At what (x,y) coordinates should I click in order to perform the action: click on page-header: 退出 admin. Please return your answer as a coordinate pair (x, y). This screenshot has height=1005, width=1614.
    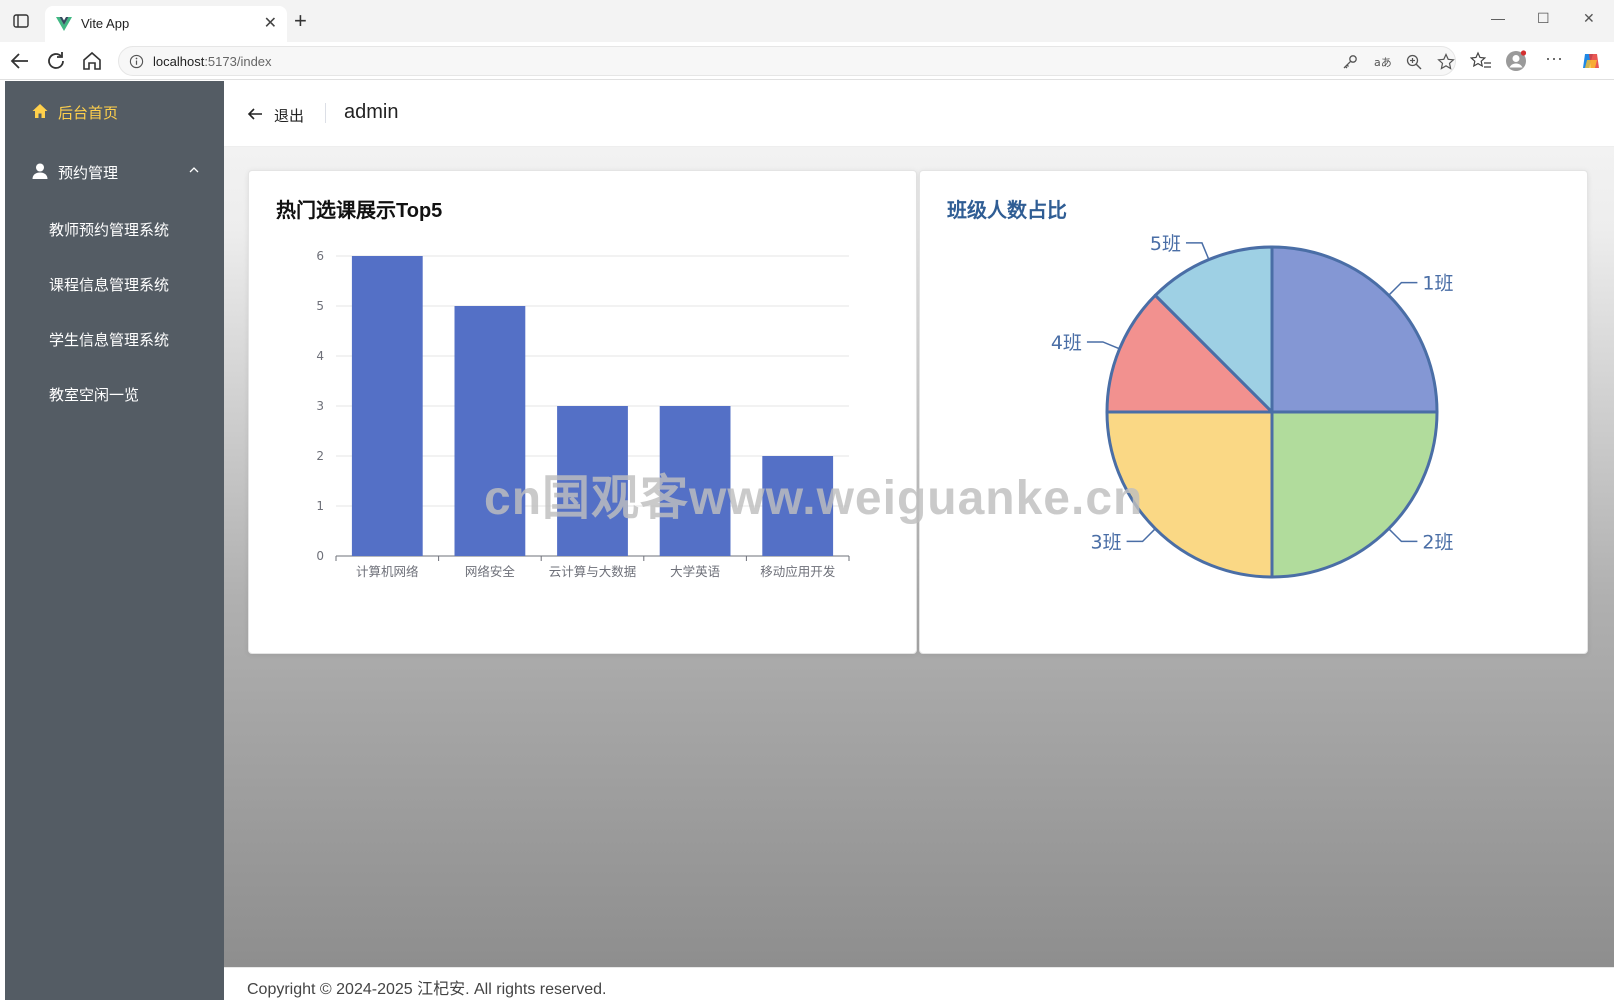
    Looking at the image, I should click on (919, 114).